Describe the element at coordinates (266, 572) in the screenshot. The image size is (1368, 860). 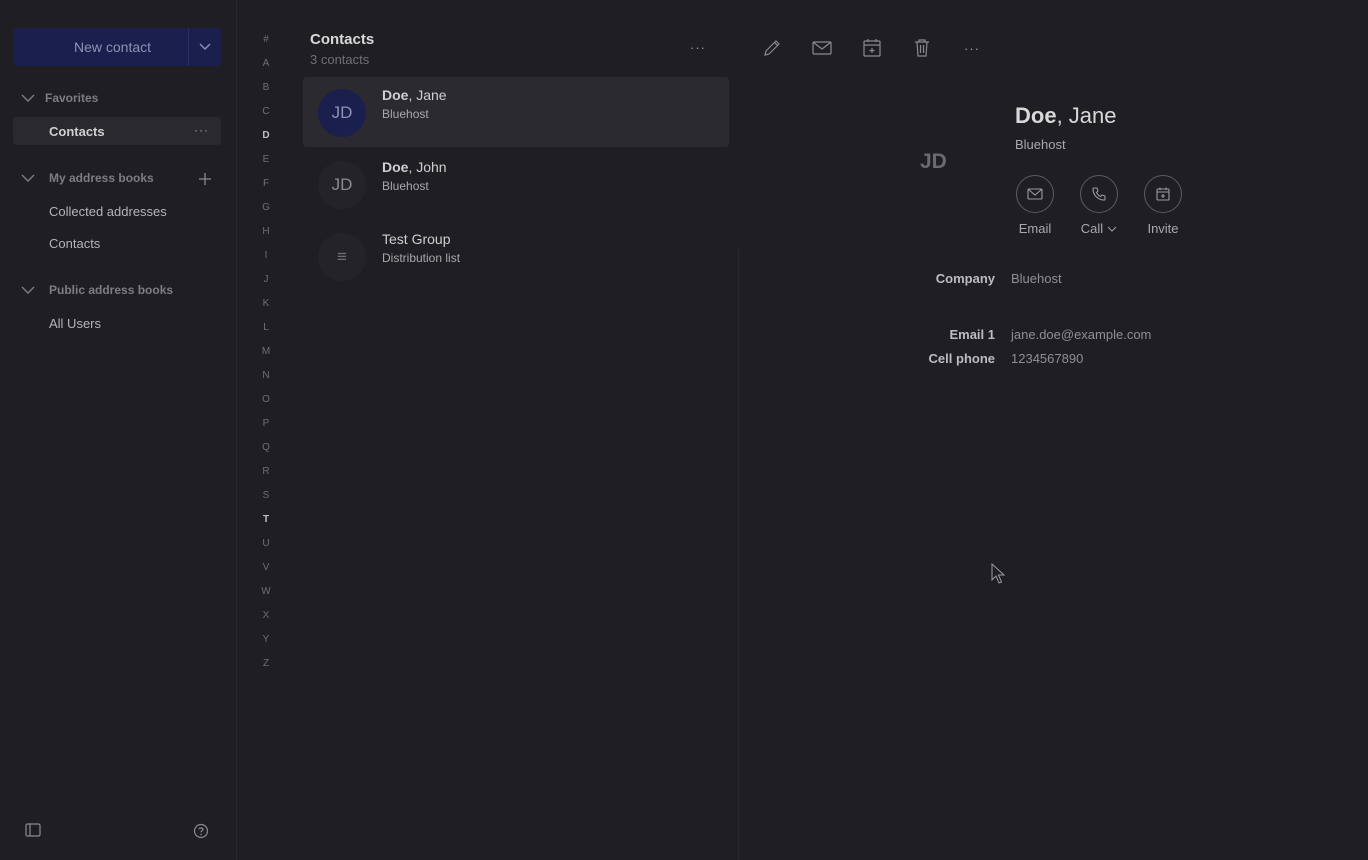
I see `alpha-index-letter: V` at that location.